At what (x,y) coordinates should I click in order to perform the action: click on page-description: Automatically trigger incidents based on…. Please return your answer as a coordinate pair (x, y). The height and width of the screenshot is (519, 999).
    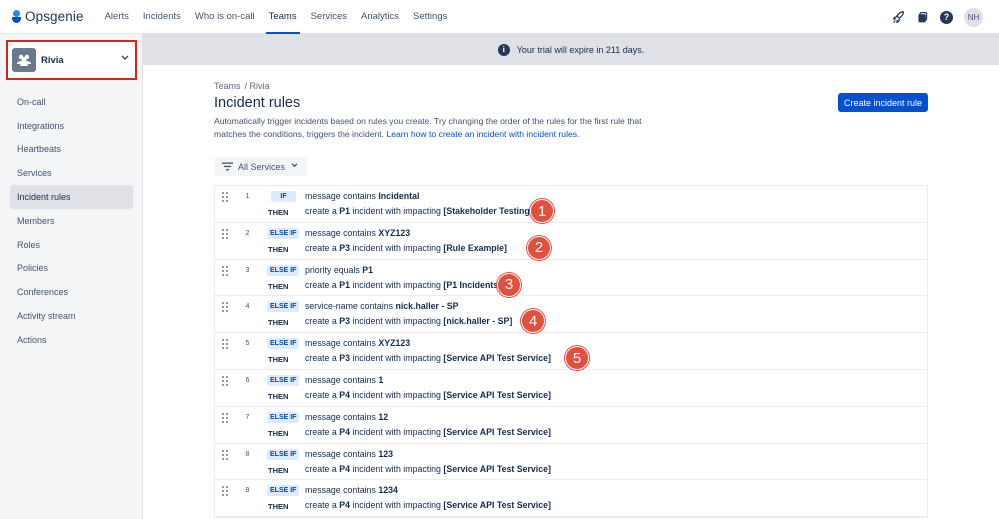
    Looking at the image, I should click on (444, 127).